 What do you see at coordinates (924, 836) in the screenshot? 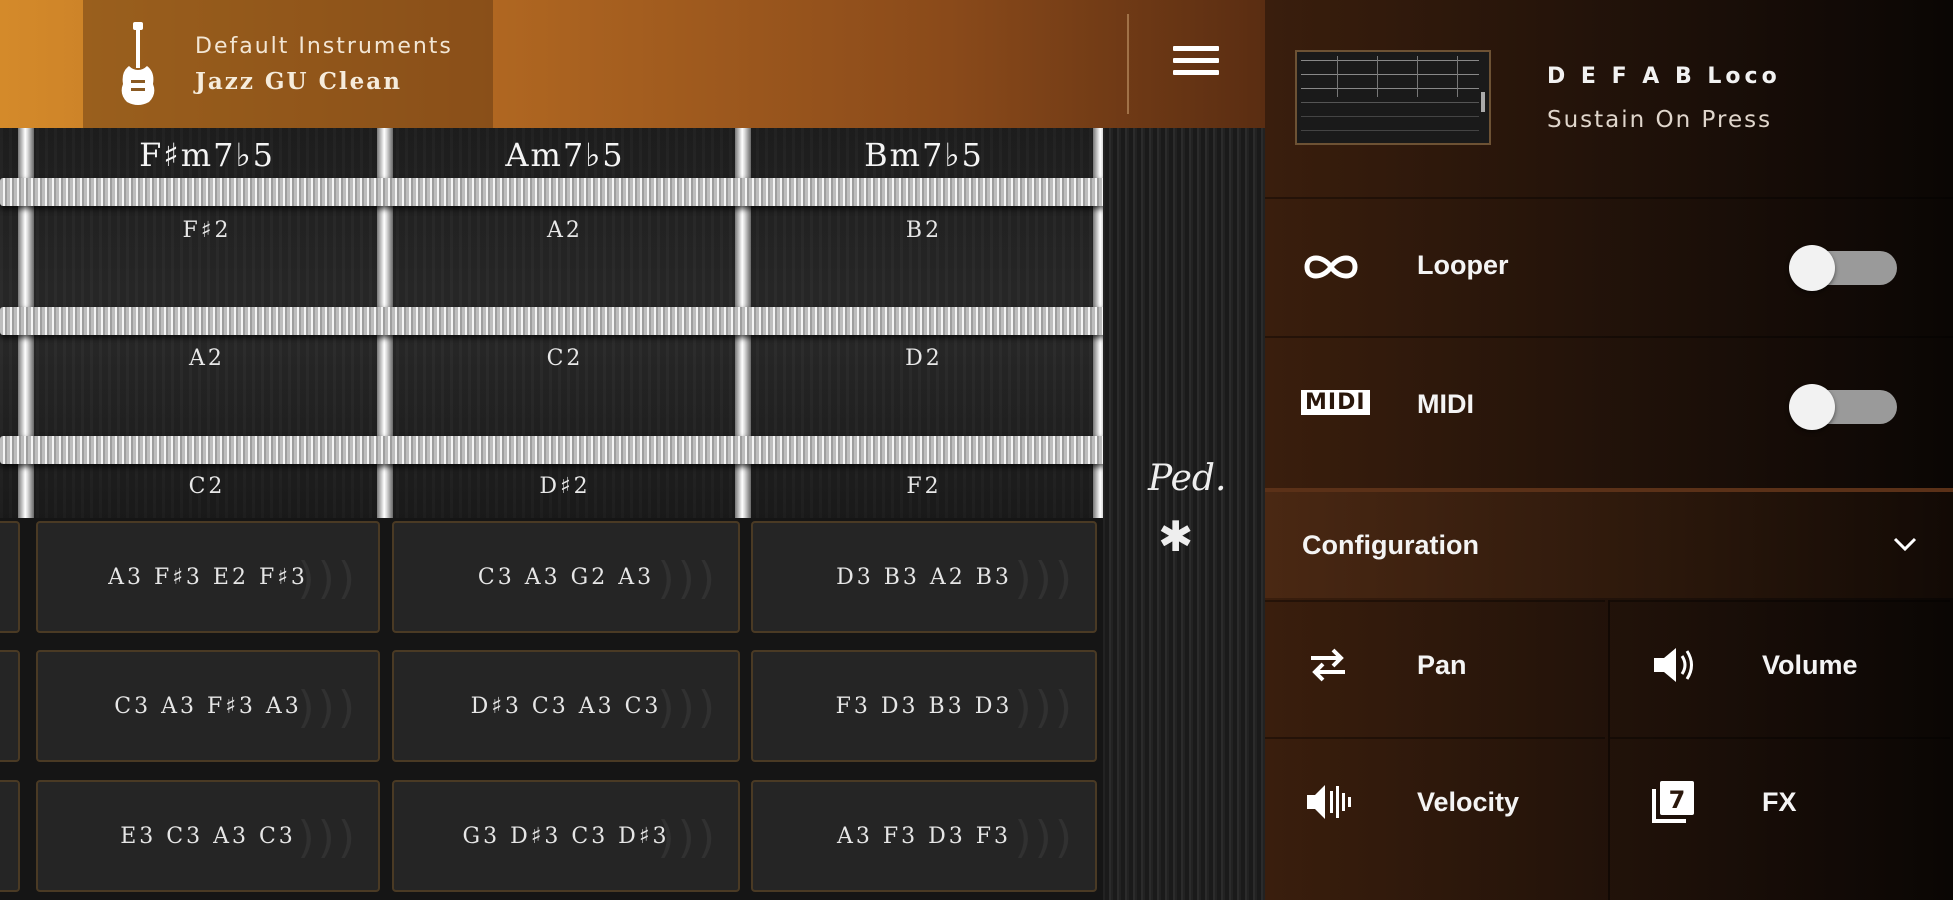
I see `chord-pad: A3 F3 D3 F3` at bounding box center [924, 836].